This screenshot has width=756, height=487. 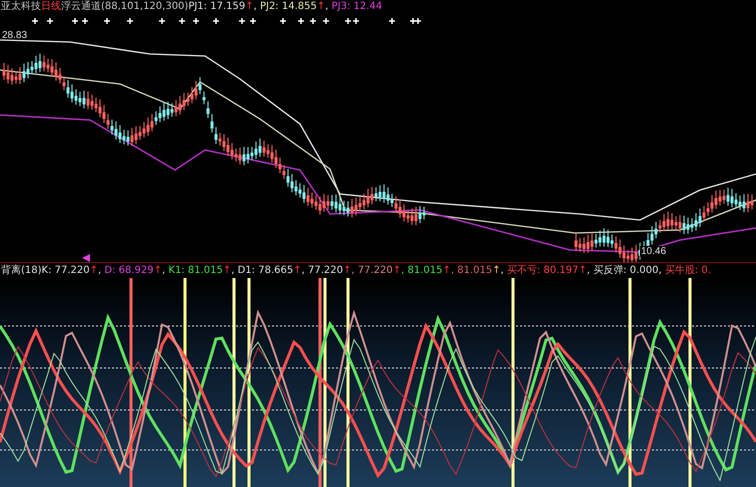 I want to click on legend-text: 浮云通道(88,101,120,300), so click(x=124, y=7).